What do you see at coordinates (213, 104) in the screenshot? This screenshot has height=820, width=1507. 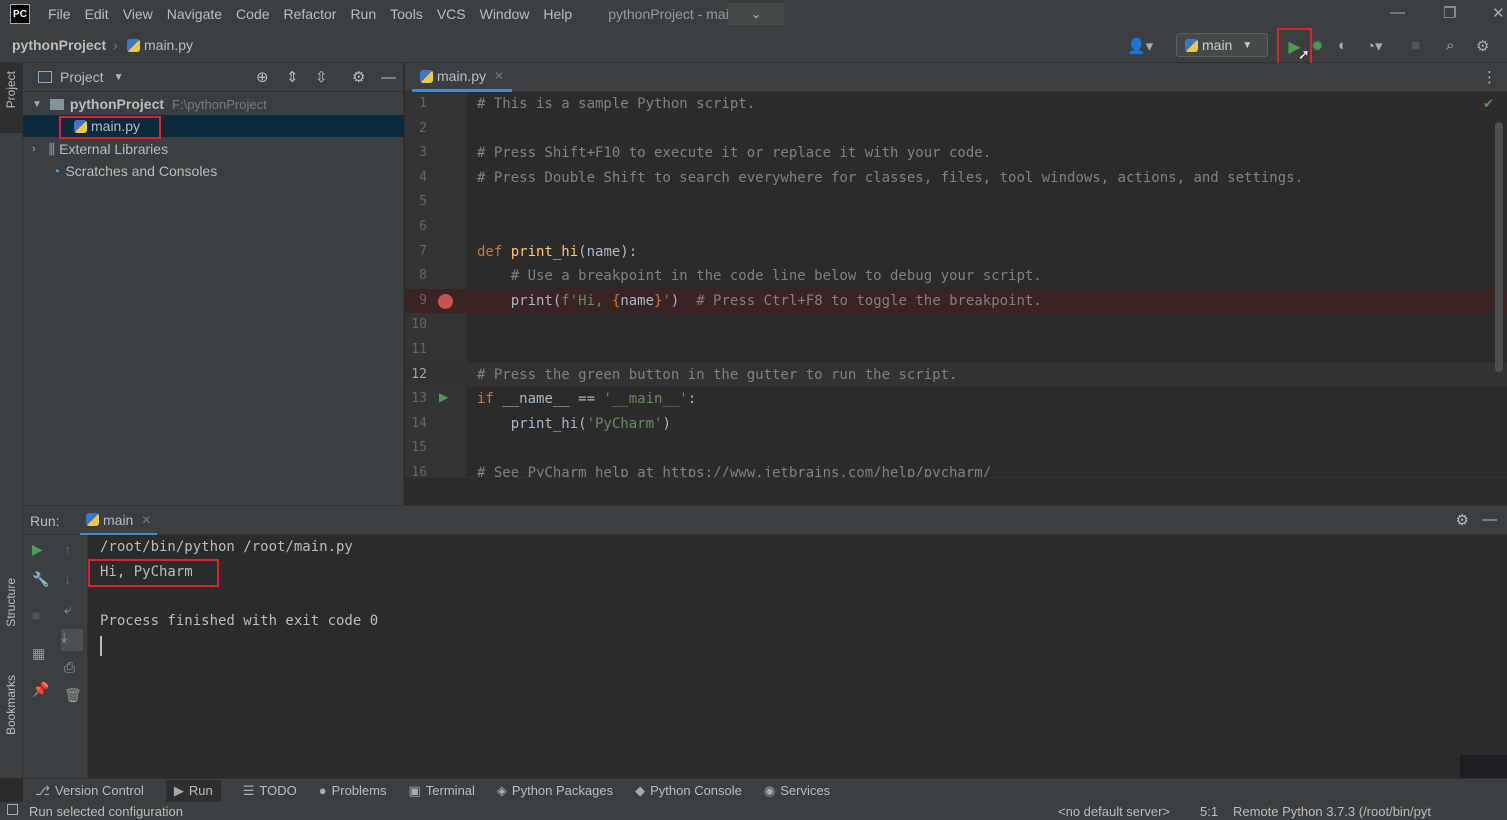 I see `tree-root-project: ▼ pythonProject F:\pythonProject` at bounding box center [213, 104].